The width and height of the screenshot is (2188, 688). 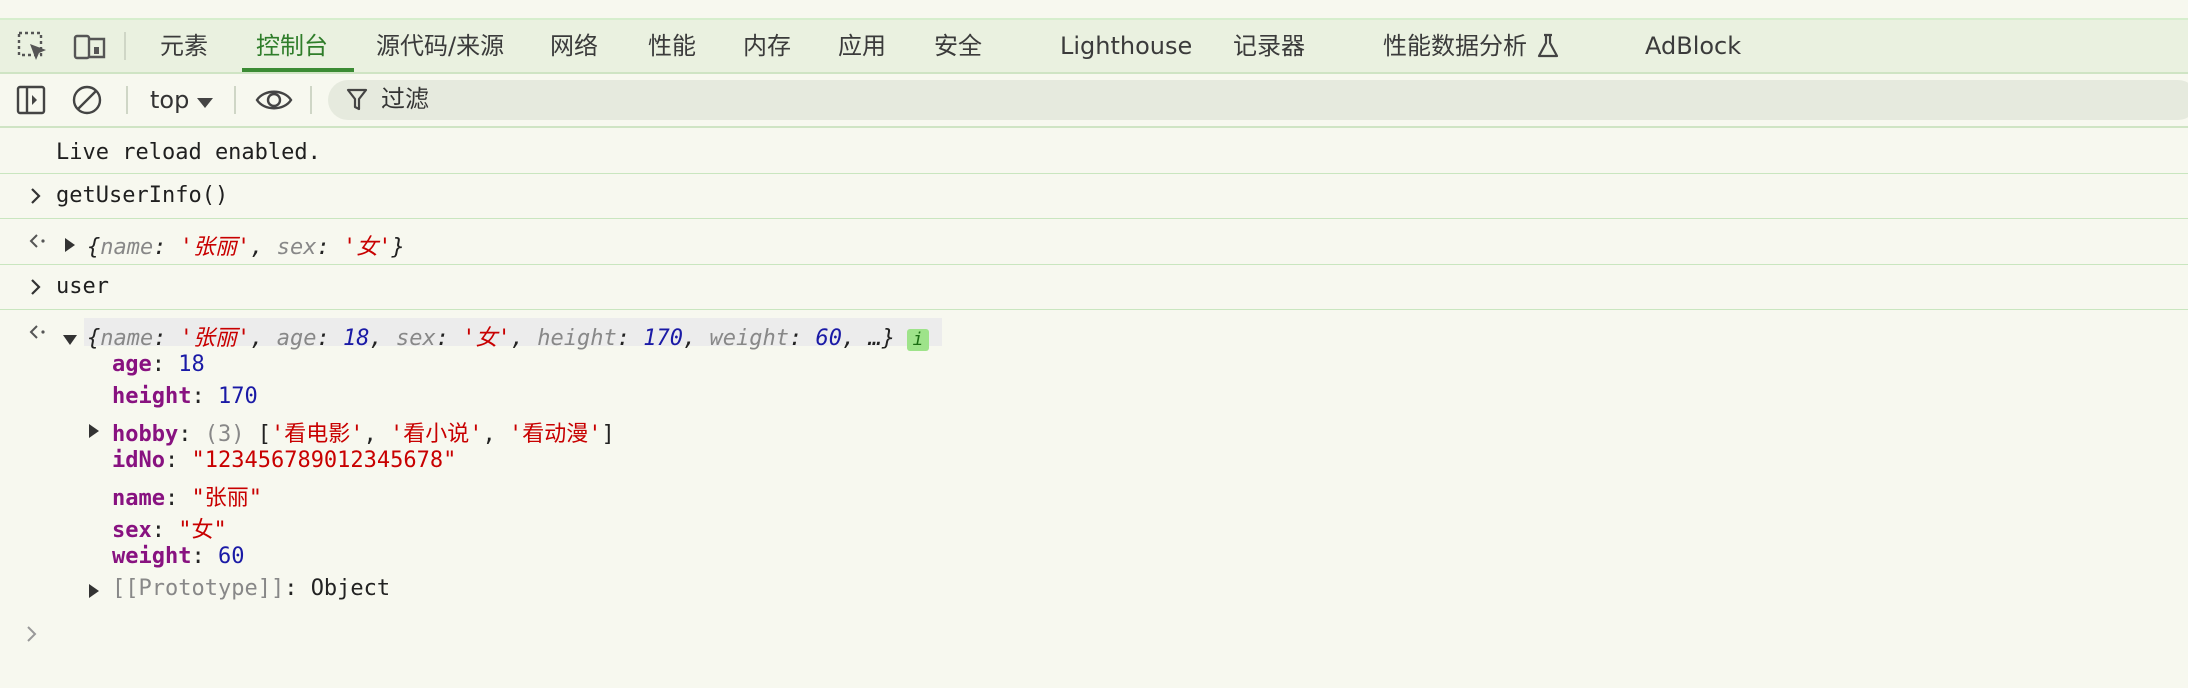 What do you see at coordinates (405, 99) in the screenshot?
I see `filter-placeholder: 过滤` at bounding box center [405, 99].